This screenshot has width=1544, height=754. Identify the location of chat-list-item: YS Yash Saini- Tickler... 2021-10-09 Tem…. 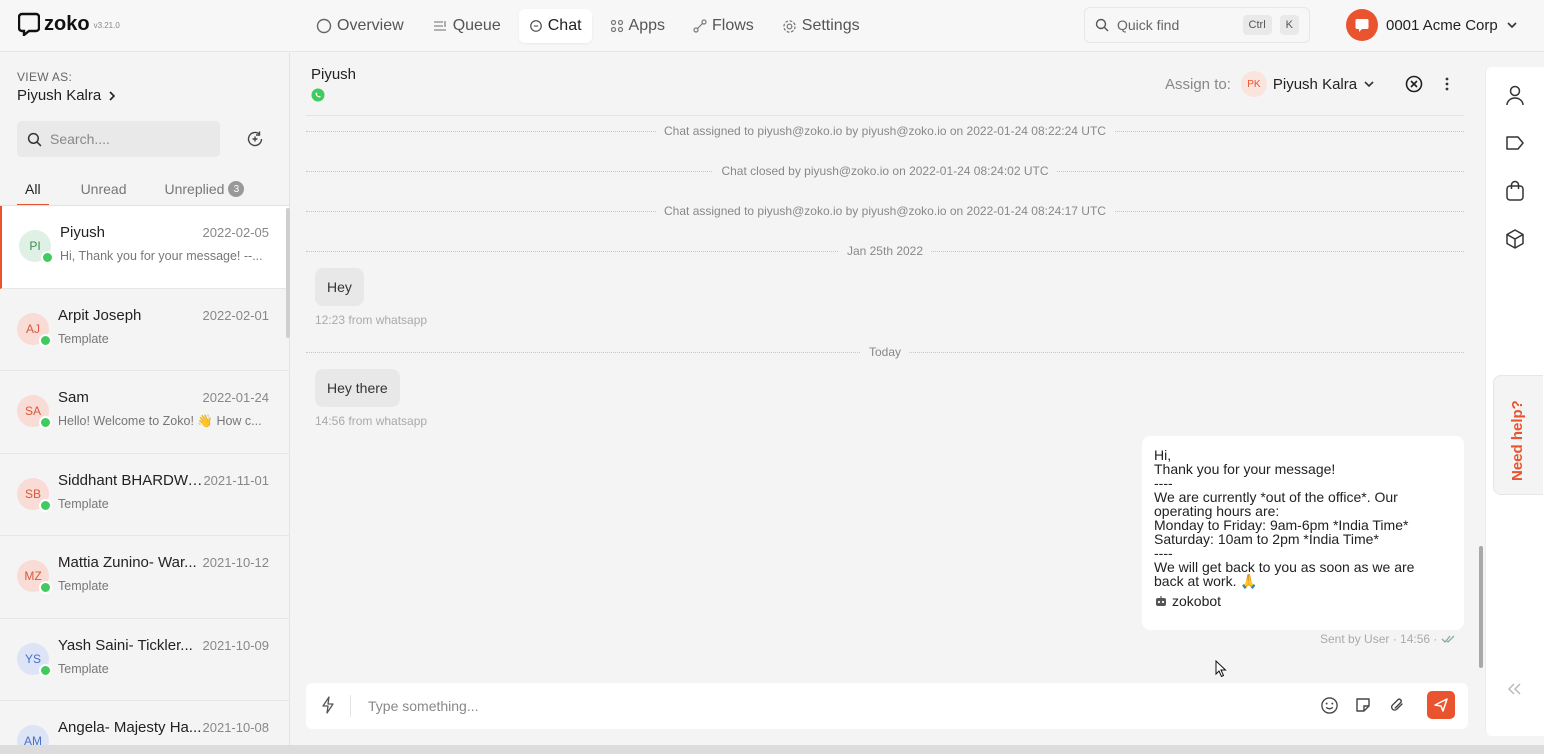
(144, 660).